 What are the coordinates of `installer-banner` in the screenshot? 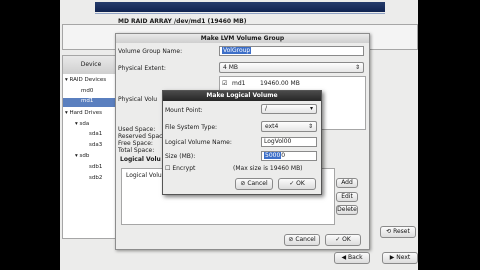 It's located at (240, 7).